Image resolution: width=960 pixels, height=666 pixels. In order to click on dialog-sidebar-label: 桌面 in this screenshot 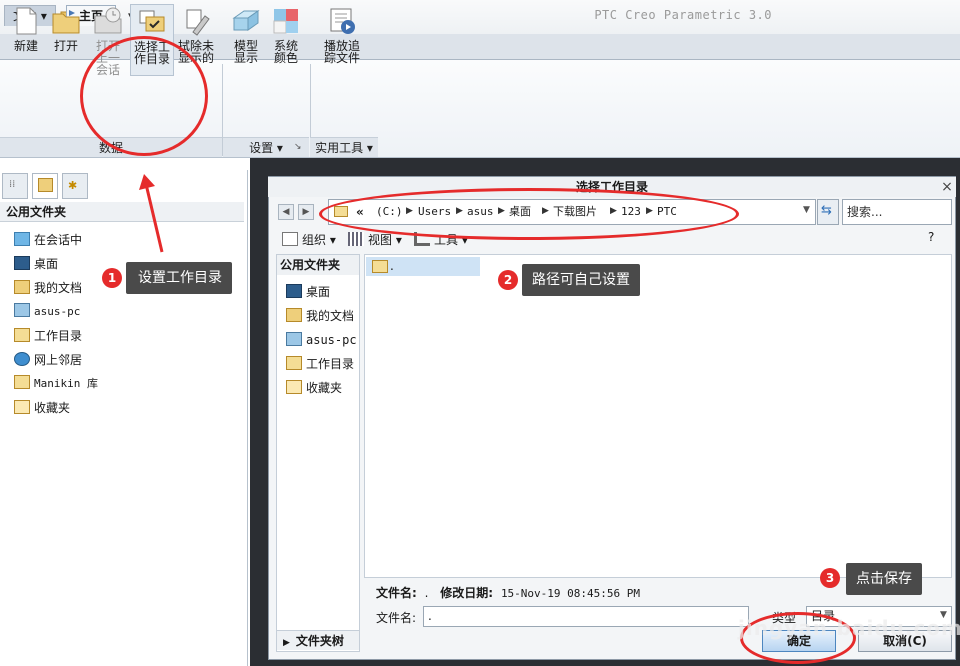, I will do `click(318, 292)`.